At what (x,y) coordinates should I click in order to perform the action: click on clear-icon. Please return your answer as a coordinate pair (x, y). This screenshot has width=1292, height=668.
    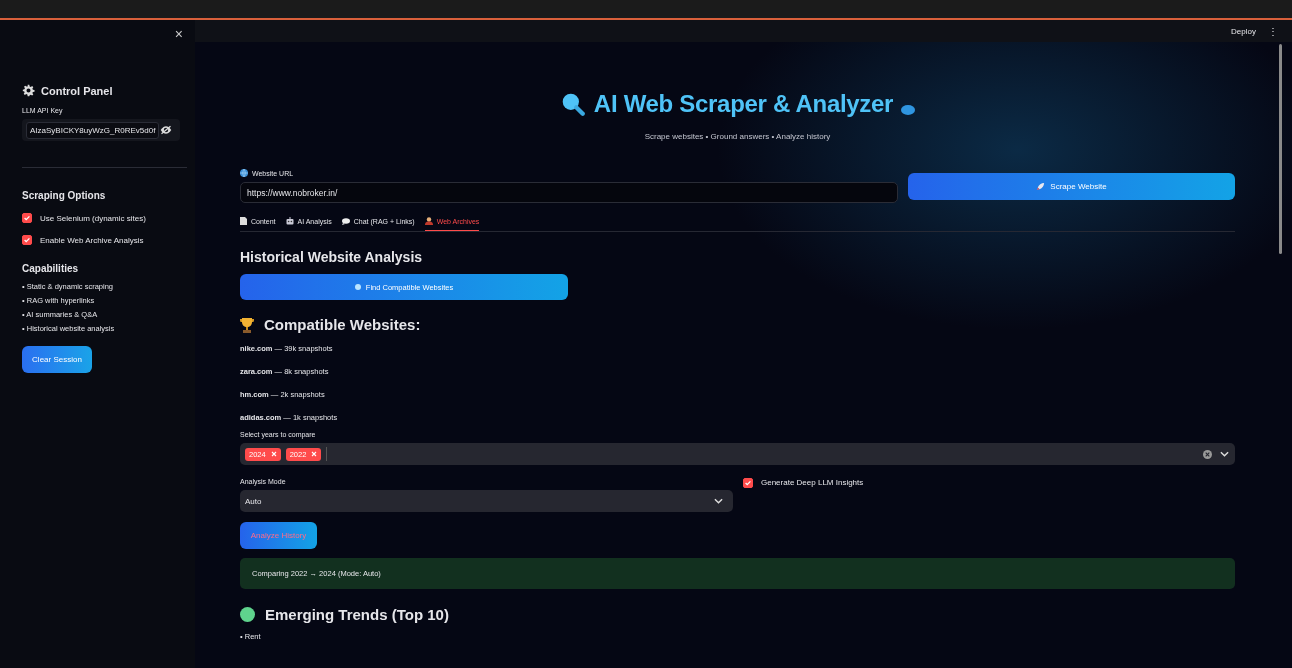
    Looking at the image, I should click on (1207, 454).